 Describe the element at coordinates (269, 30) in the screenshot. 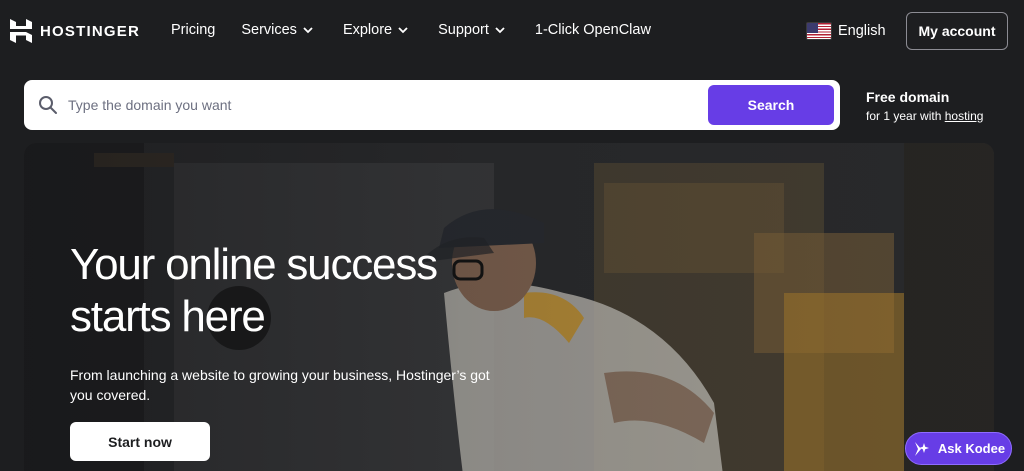

I see `nav-services-label: Services` at that location.